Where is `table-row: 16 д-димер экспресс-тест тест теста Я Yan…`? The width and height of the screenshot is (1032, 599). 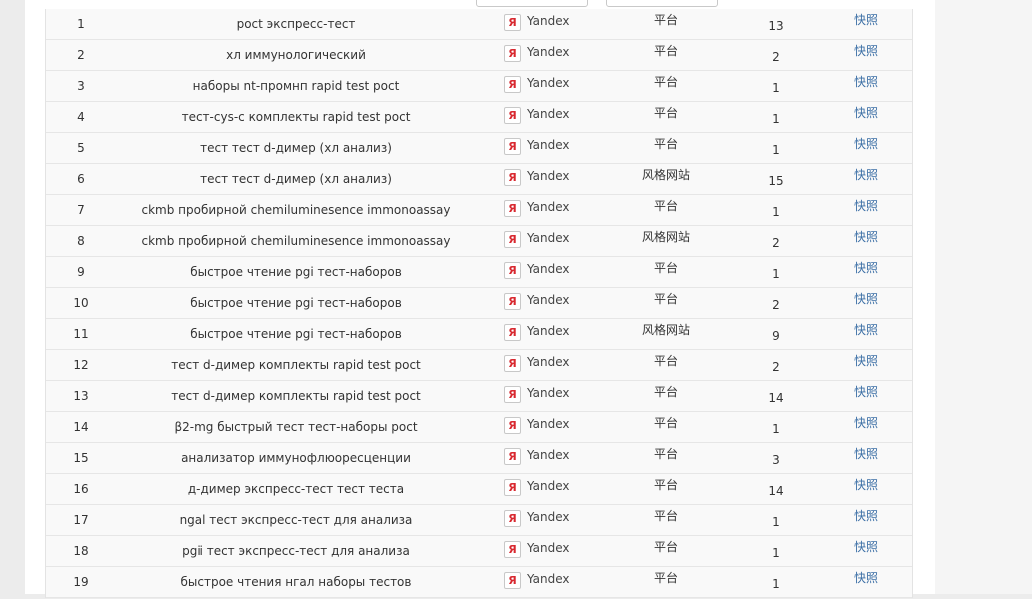
table-row: 16 д-димер экспресс-тест тест теста Я Yan… is located at coordinates (479, 489).